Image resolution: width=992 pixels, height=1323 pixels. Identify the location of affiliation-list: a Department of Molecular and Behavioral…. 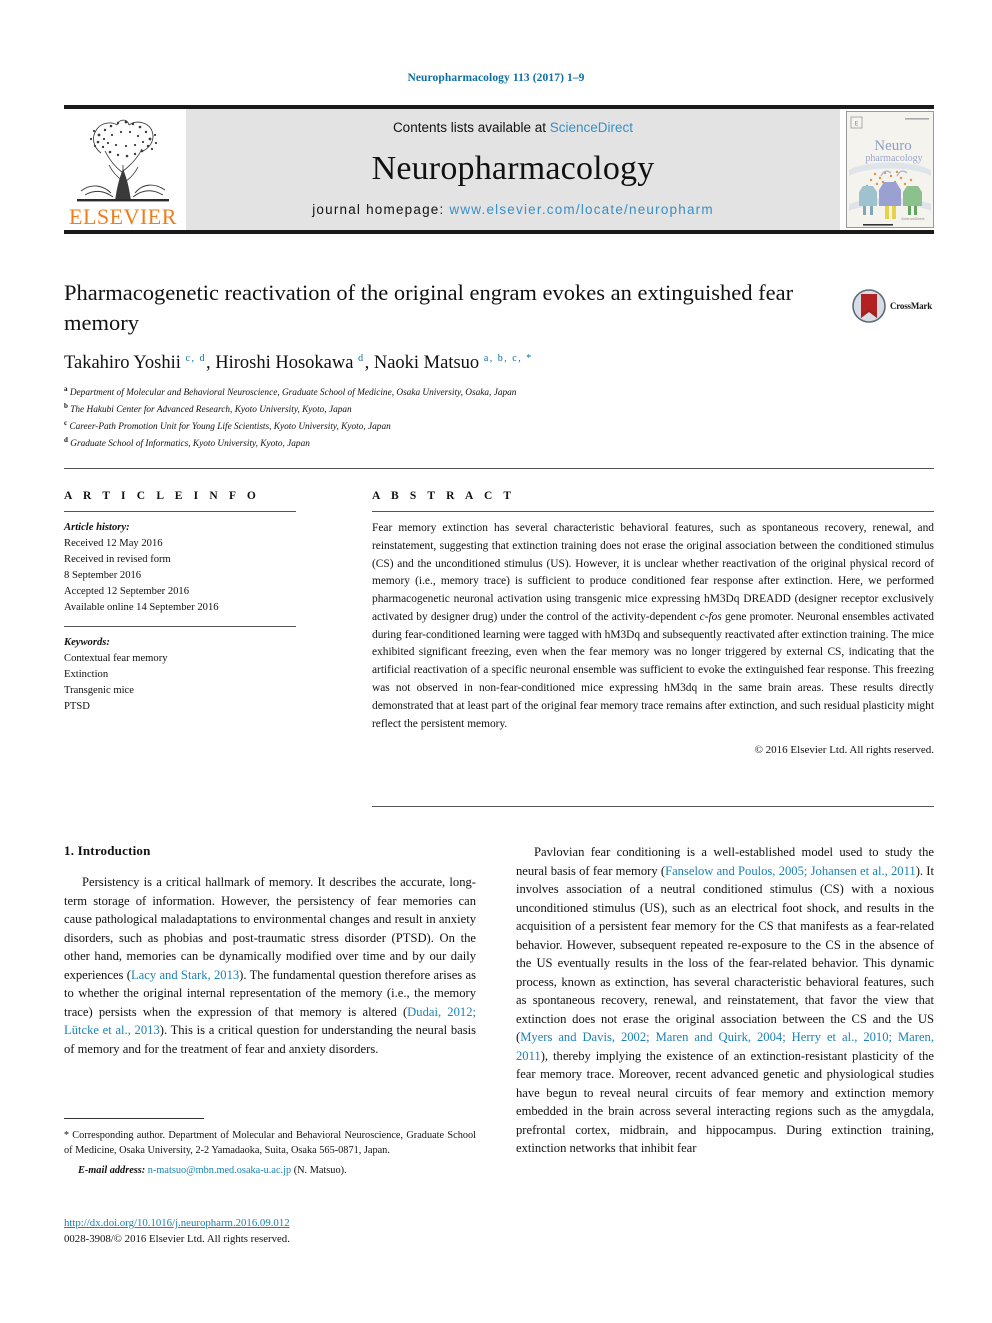
(454, 418).